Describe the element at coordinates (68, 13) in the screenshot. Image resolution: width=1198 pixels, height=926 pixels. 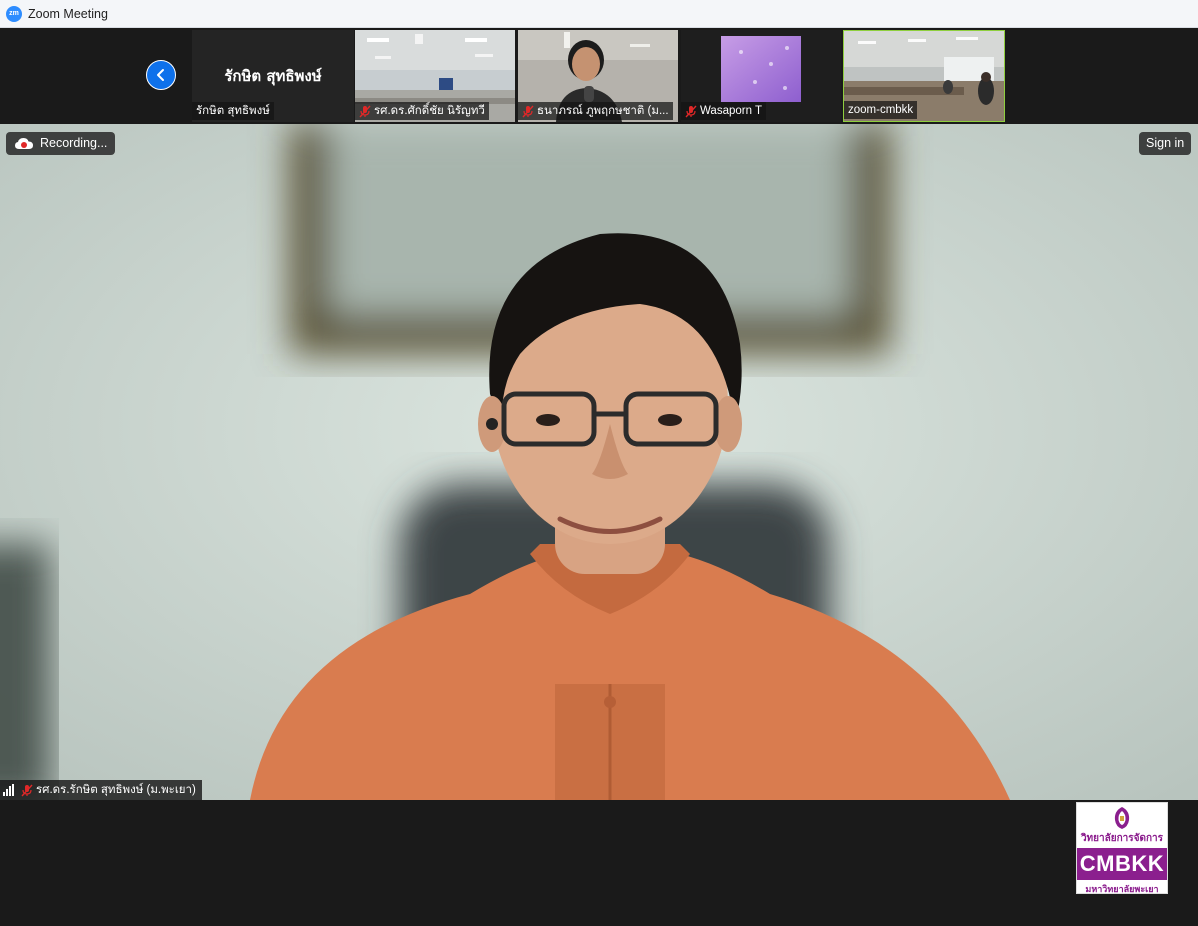
I see `window-title: Zoom Meeting` at that location.